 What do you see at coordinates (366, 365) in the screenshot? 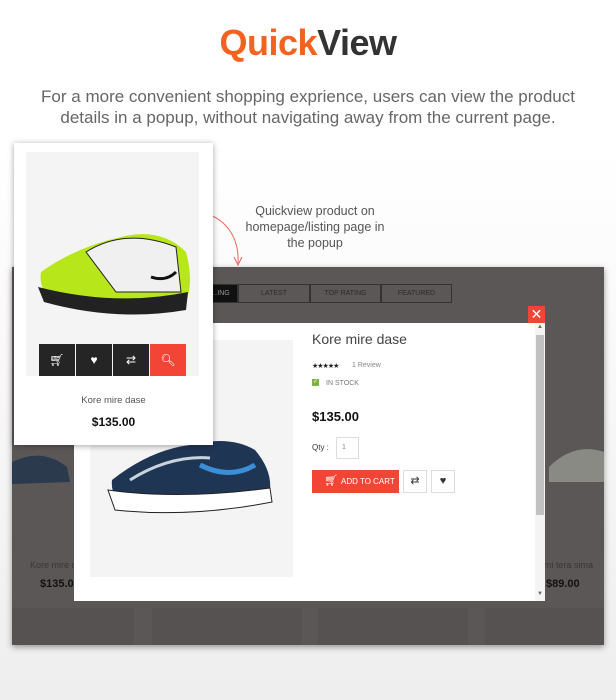
I see `review-link: 1 Review` at bounding box center [366, 365].